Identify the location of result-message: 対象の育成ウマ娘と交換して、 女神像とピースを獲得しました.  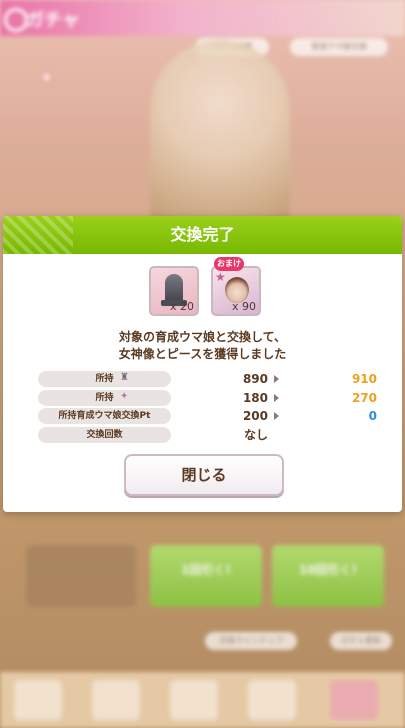
(202, 346).